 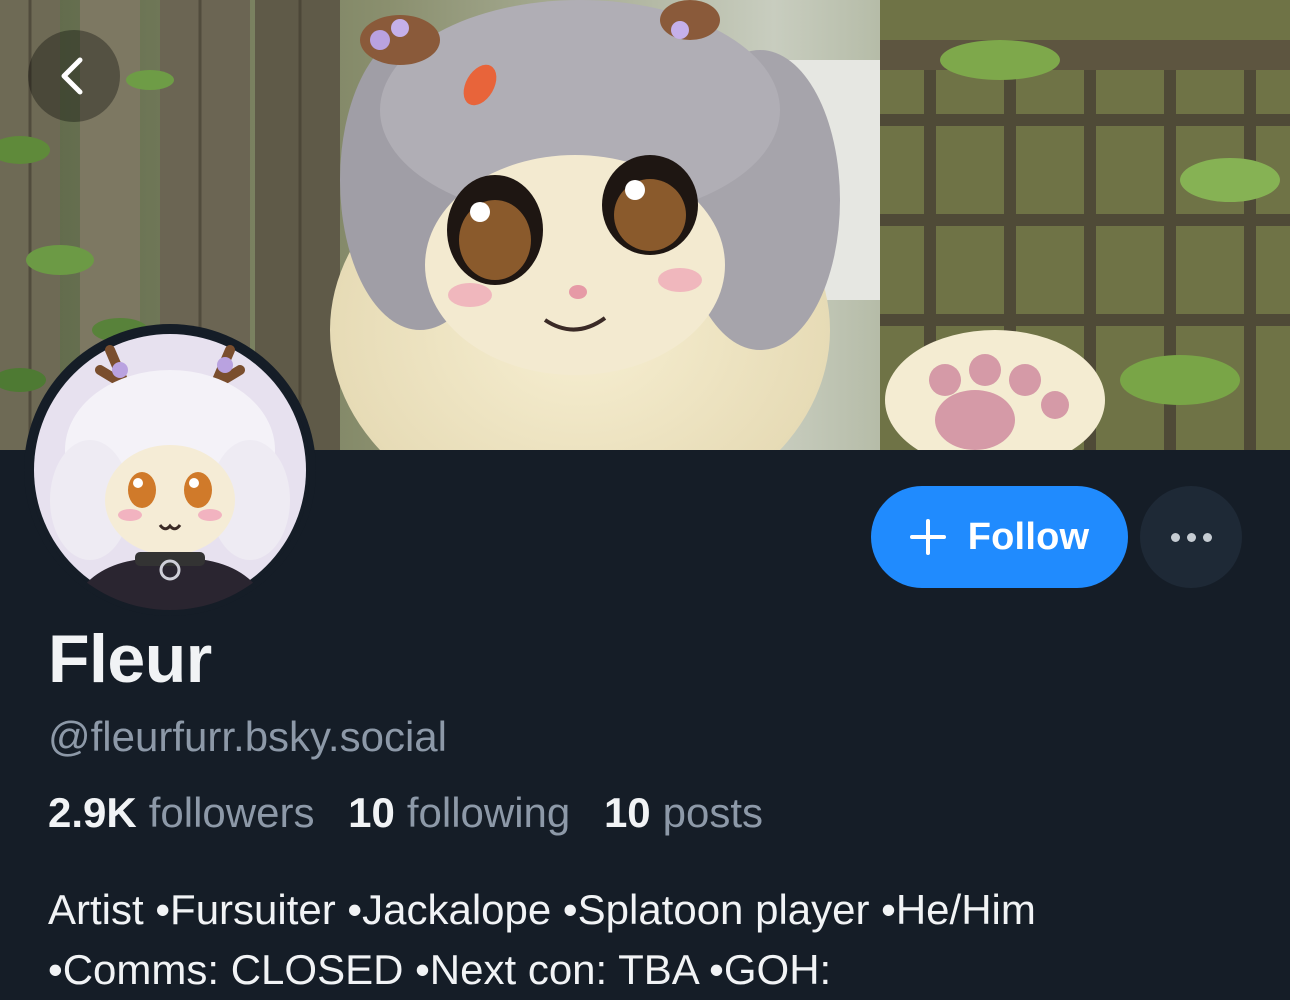 I want to click on posts-stat: 10 posts, so click(x=683, y=812).